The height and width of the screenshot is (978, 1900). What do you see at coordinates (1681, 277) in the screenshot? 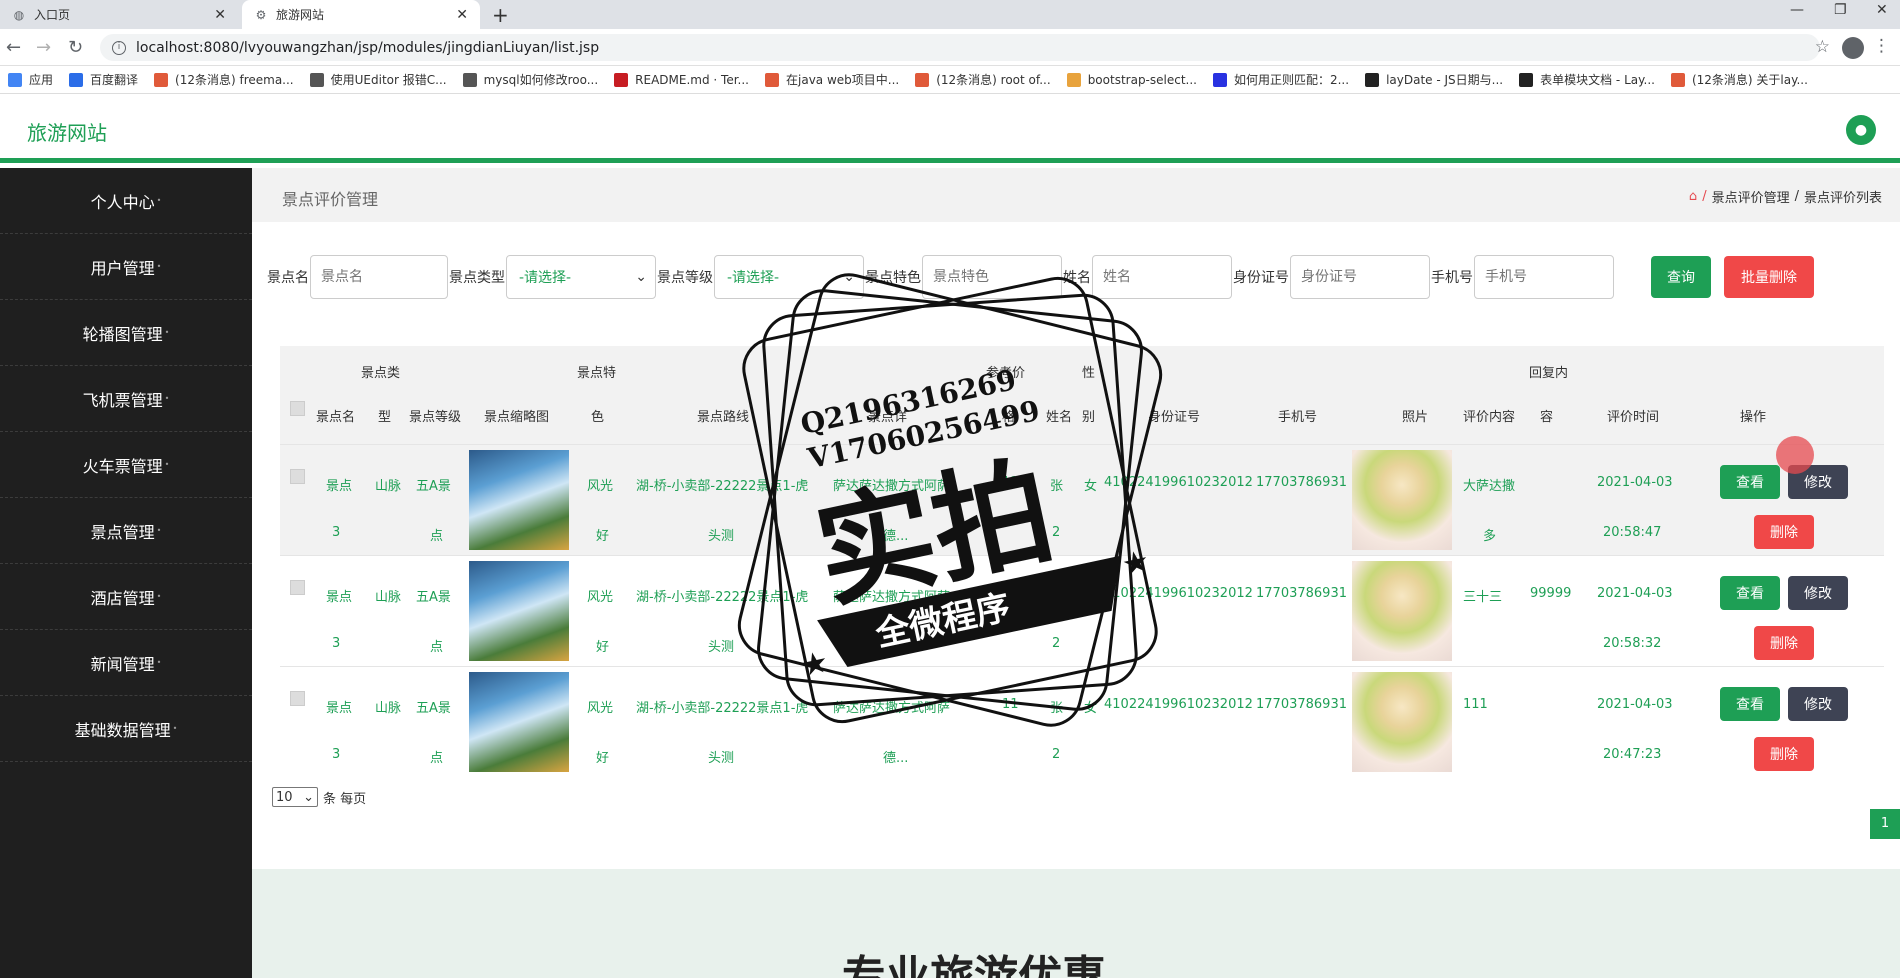
I see `search-button: 查询` at bounding box center [1681, 277].